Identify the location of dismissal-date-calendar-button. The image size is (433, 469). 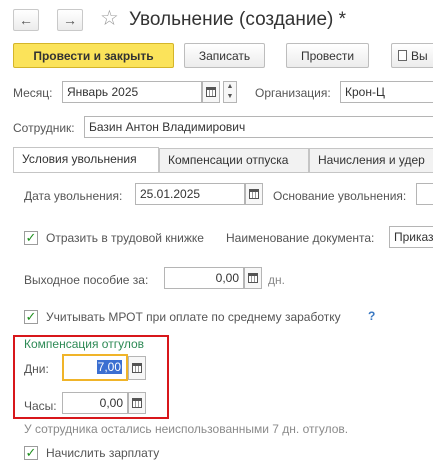
(254, 194).